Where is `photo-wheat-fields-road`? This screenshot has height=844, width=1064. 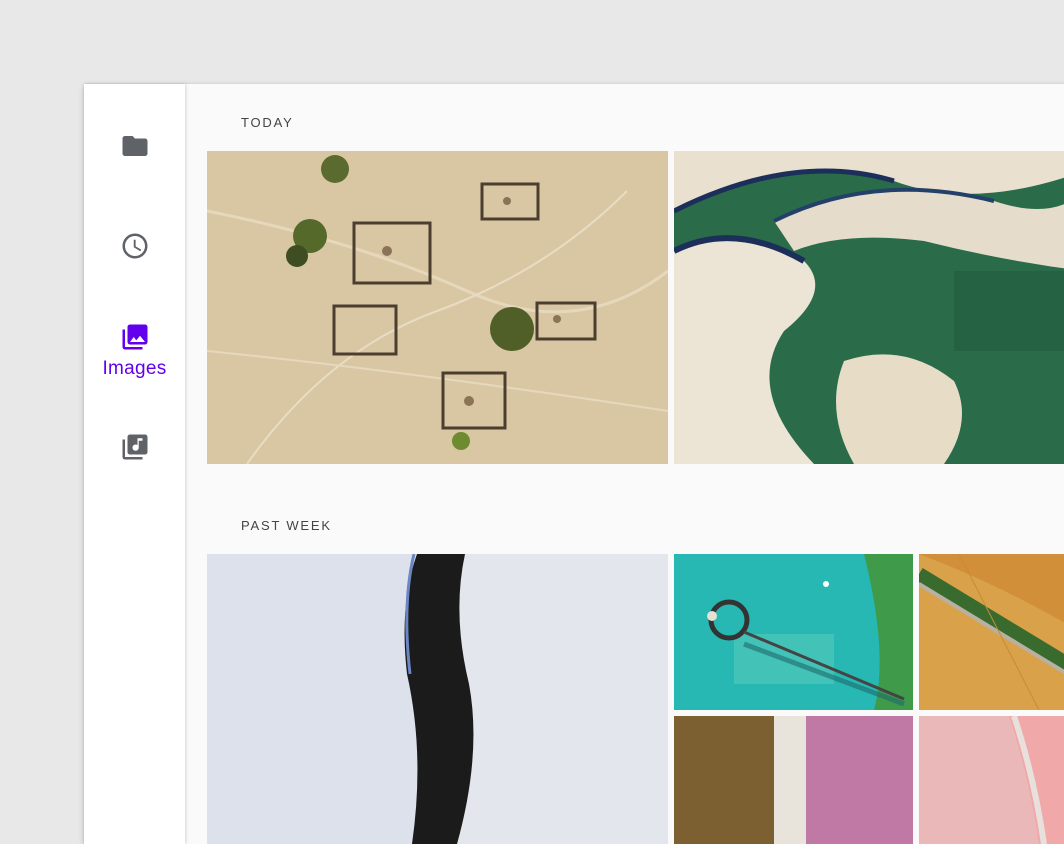
photo-wheat-fields-road is located at coordinates (991, 632).